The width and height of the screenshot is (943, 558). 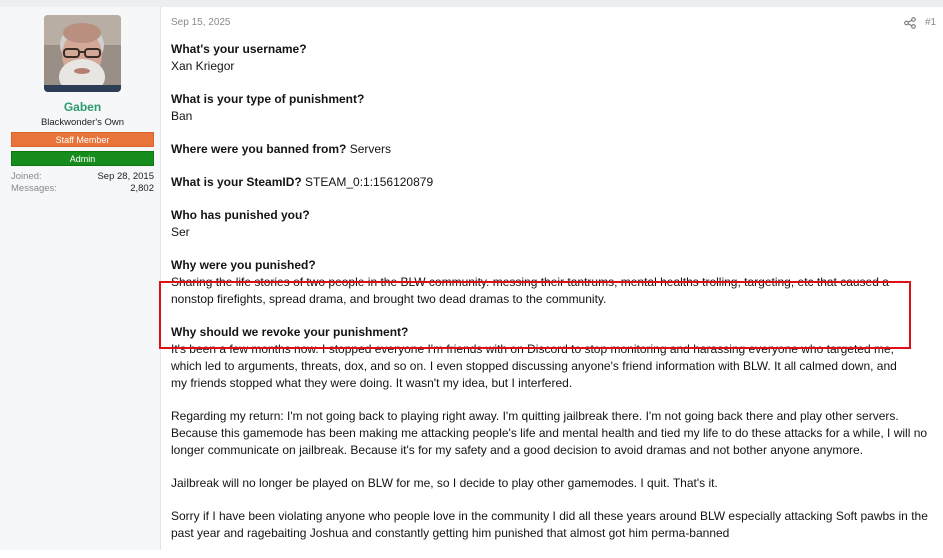 I want to click on answer-punishment-type: Ban, so click(x=182, y=116).